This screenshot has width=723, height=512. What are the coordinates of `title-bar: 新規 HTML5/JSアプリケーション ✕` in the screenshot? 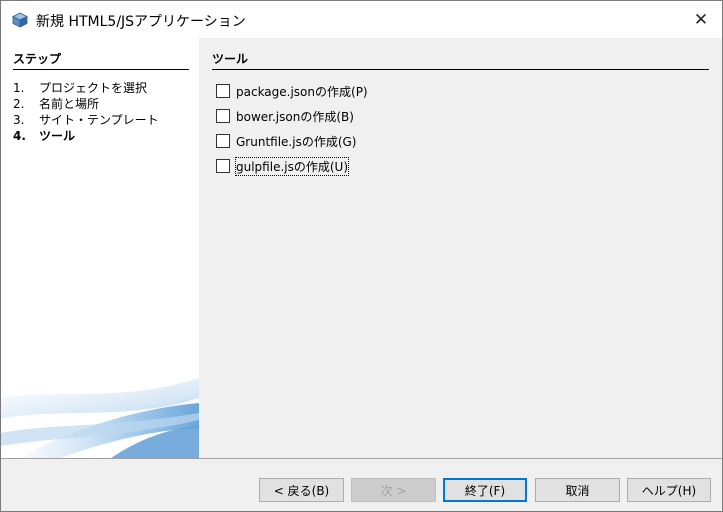 It's located at (361, 19).